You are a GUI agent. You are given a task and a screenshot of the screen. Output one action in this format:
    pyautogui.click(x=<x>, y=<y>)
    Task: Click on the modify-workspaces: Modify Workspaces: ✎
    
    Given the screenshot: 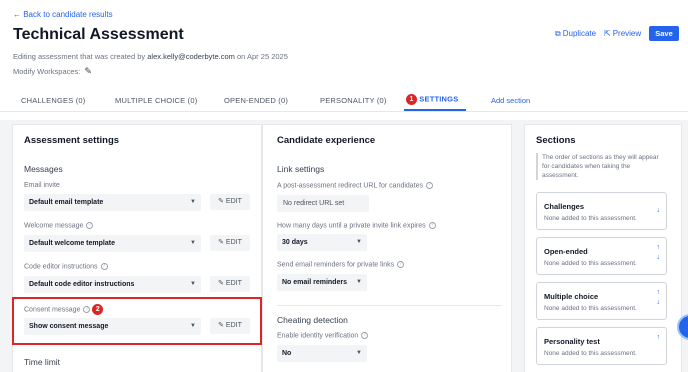 What is the action you would take?
    pyautogui.click(x=52, y=71)
    